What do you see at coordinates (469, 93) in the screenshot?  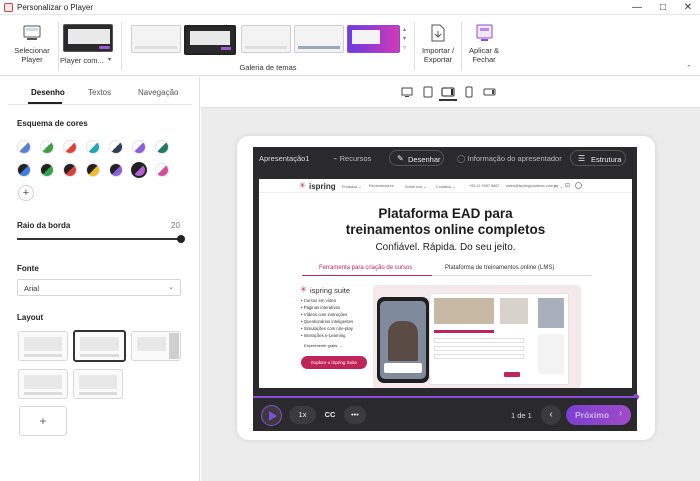 I see `phone-portrait-icon` at bounding box center [469, 93].